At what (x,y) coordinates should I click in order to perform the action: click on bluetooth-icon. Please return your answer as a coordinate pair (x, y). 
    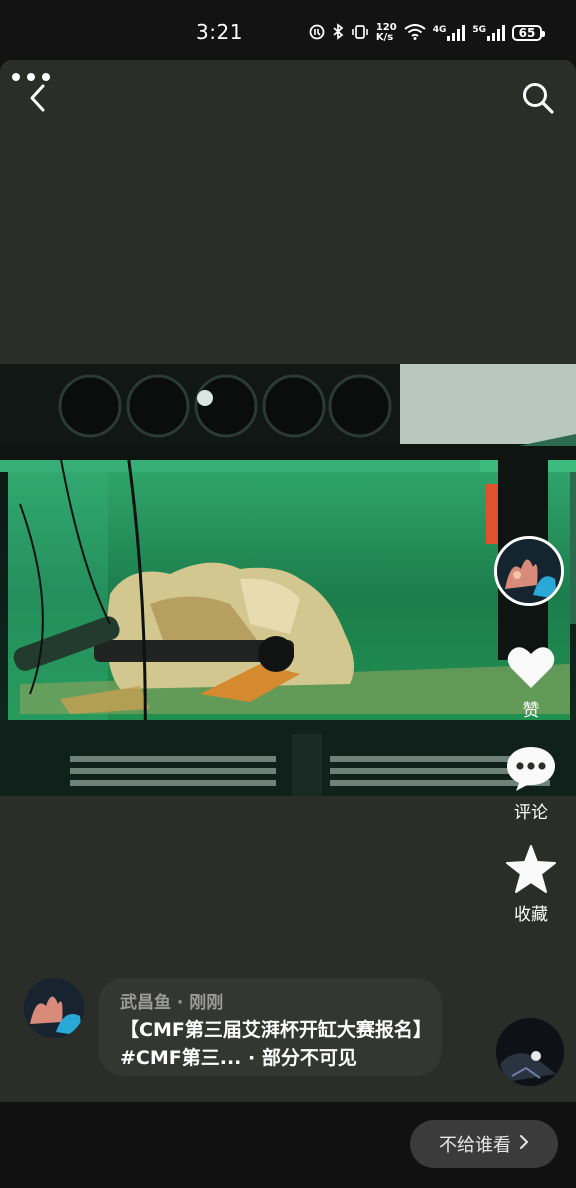
    Looking at the image, I should click on (338, 33).